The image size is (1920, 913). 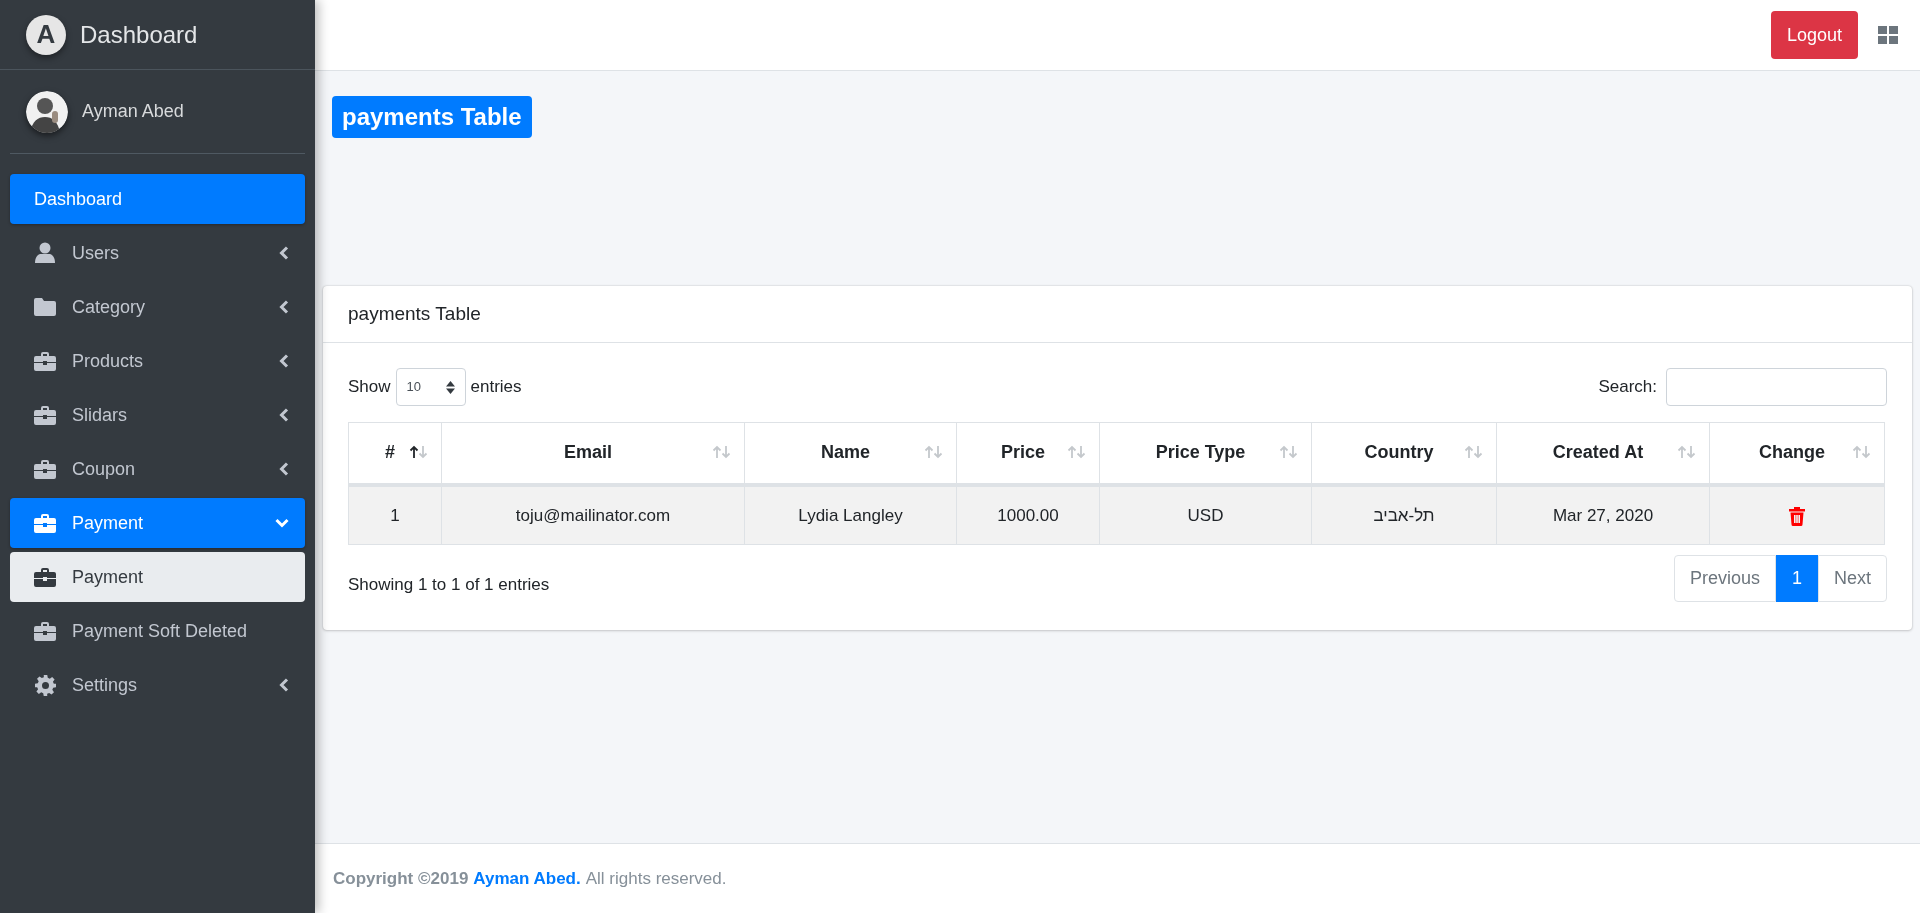 What do you see at coordinates (432, 117) in the screenshot?
I see `page-badge: payments Table` at bounding box center [432, 117].